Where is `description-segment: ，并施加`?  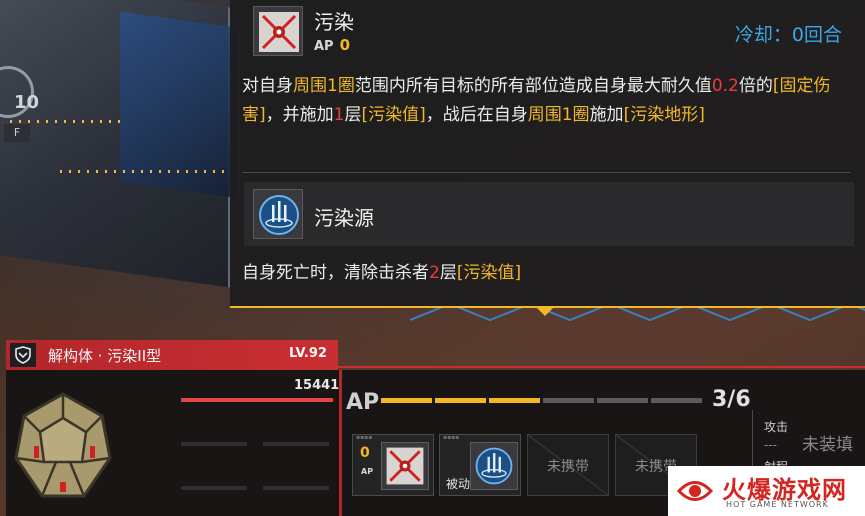 description-segment: ，并施加 is located at coordinates (299, 115).